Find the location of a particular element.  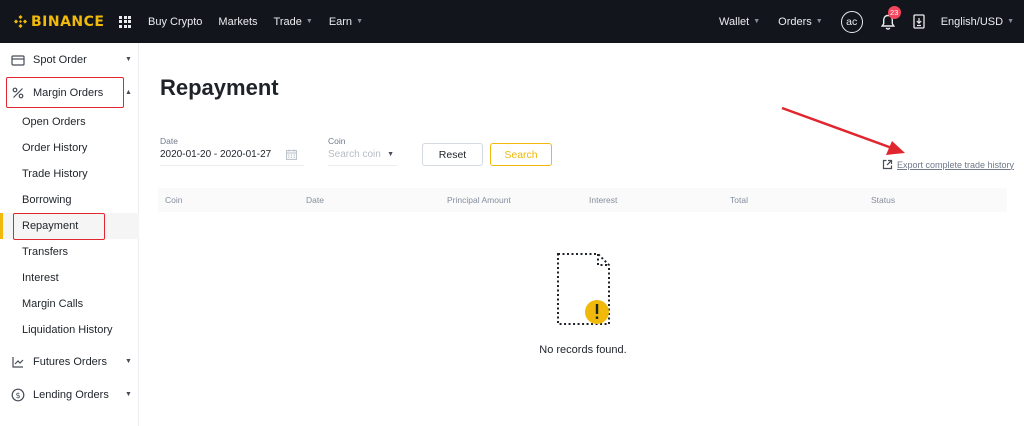

avatar: ac is located at coordinates (851, 21).